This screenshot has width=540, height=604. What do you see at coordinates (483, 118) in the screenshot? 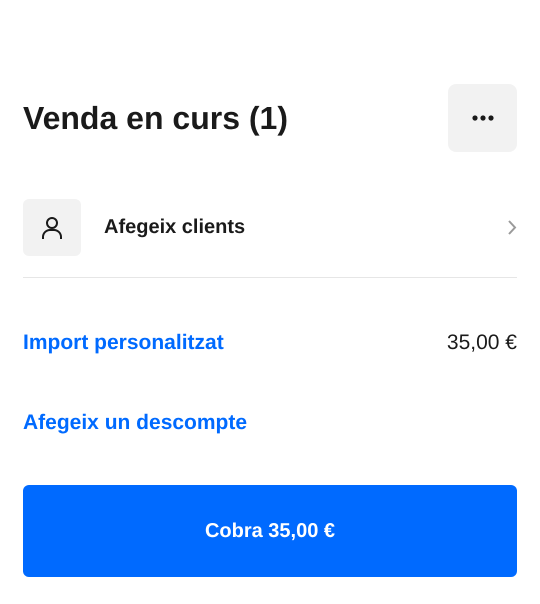
I see `more-icon` at bounding box center [483, 118].